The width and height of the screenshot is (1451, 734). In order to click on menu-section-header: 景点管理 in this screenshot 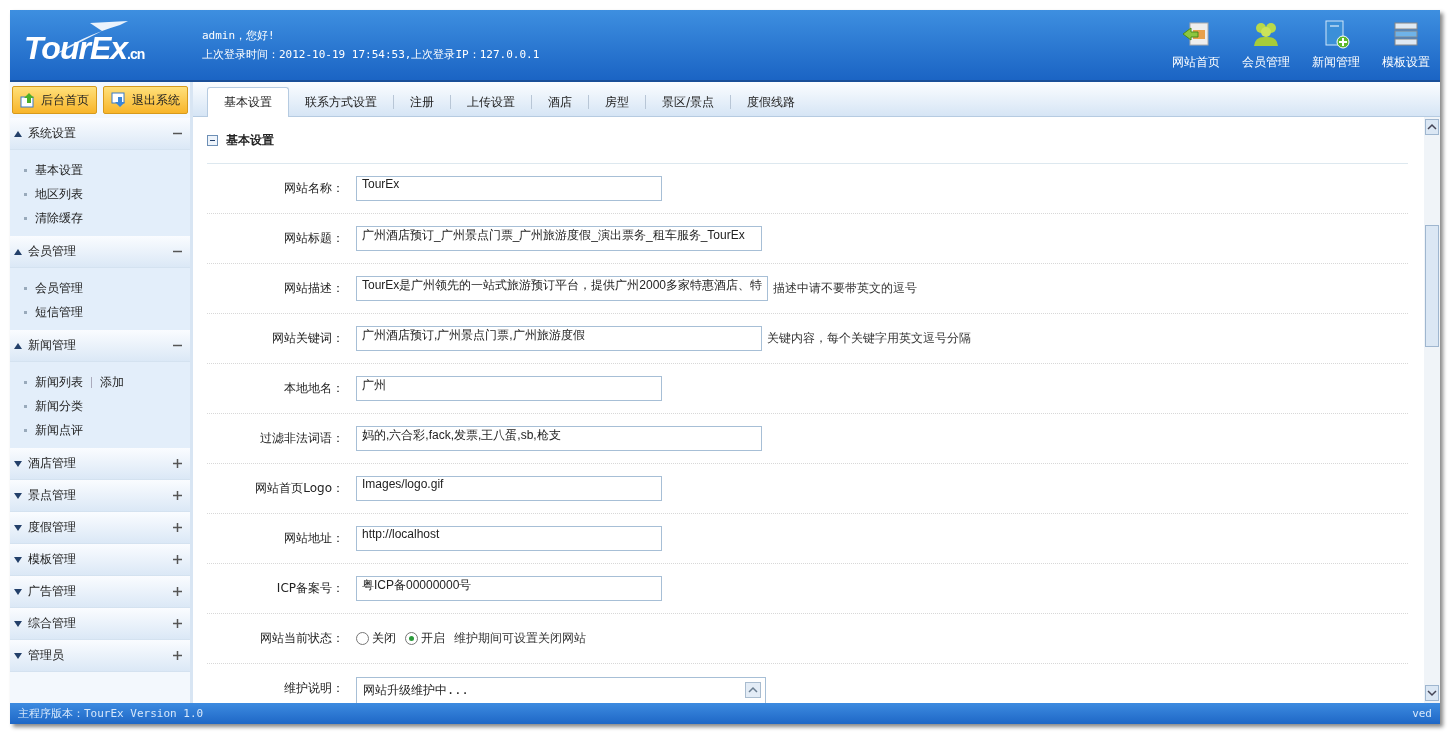, I will do `click(100, 496)`.